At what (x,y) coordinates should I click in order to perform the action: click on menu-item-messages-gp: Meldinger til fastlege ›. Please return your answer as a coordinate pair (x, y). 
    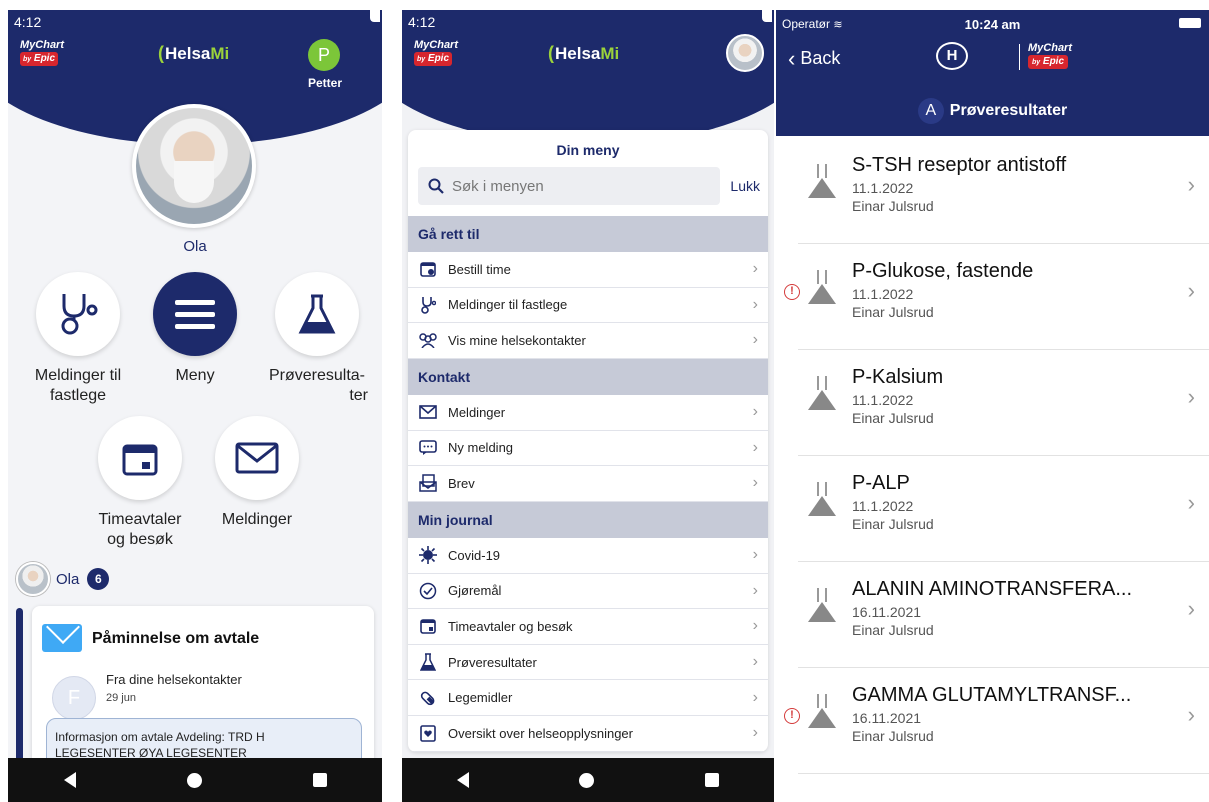
    Looking at the image, I should click on (588, 306).